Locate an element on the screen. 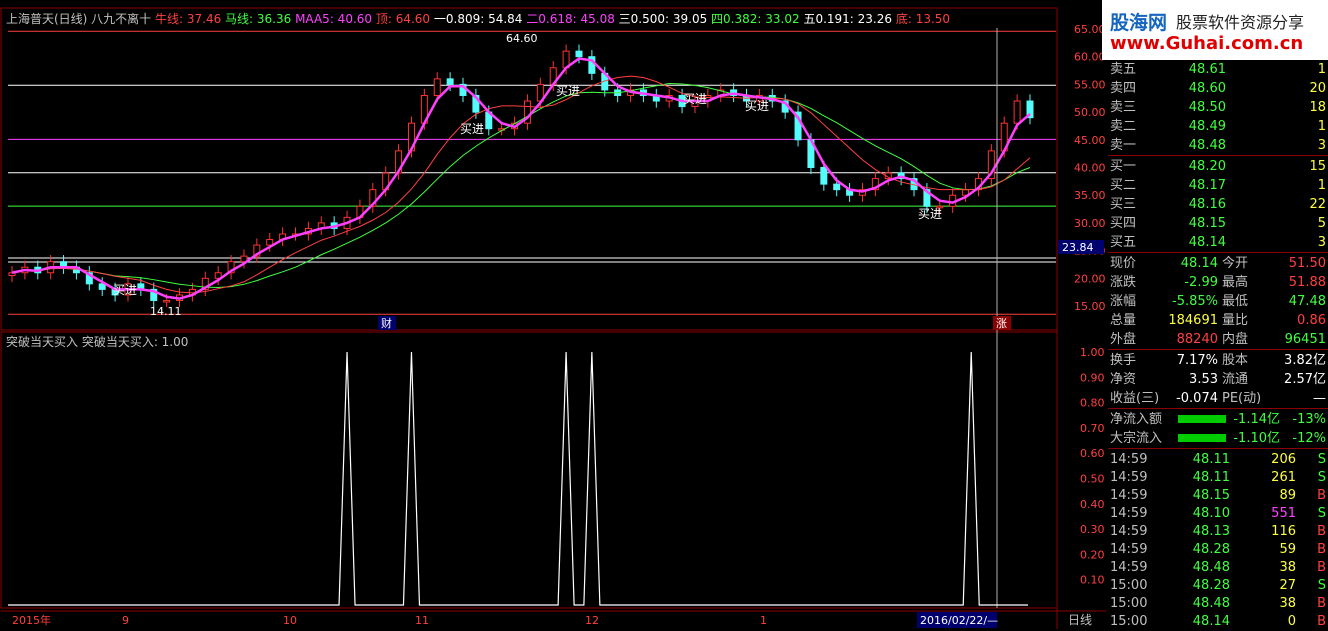 The width and height of the screenshot is (1328, 631). quote-value: 96451 is located at coordinates (1305, 339).